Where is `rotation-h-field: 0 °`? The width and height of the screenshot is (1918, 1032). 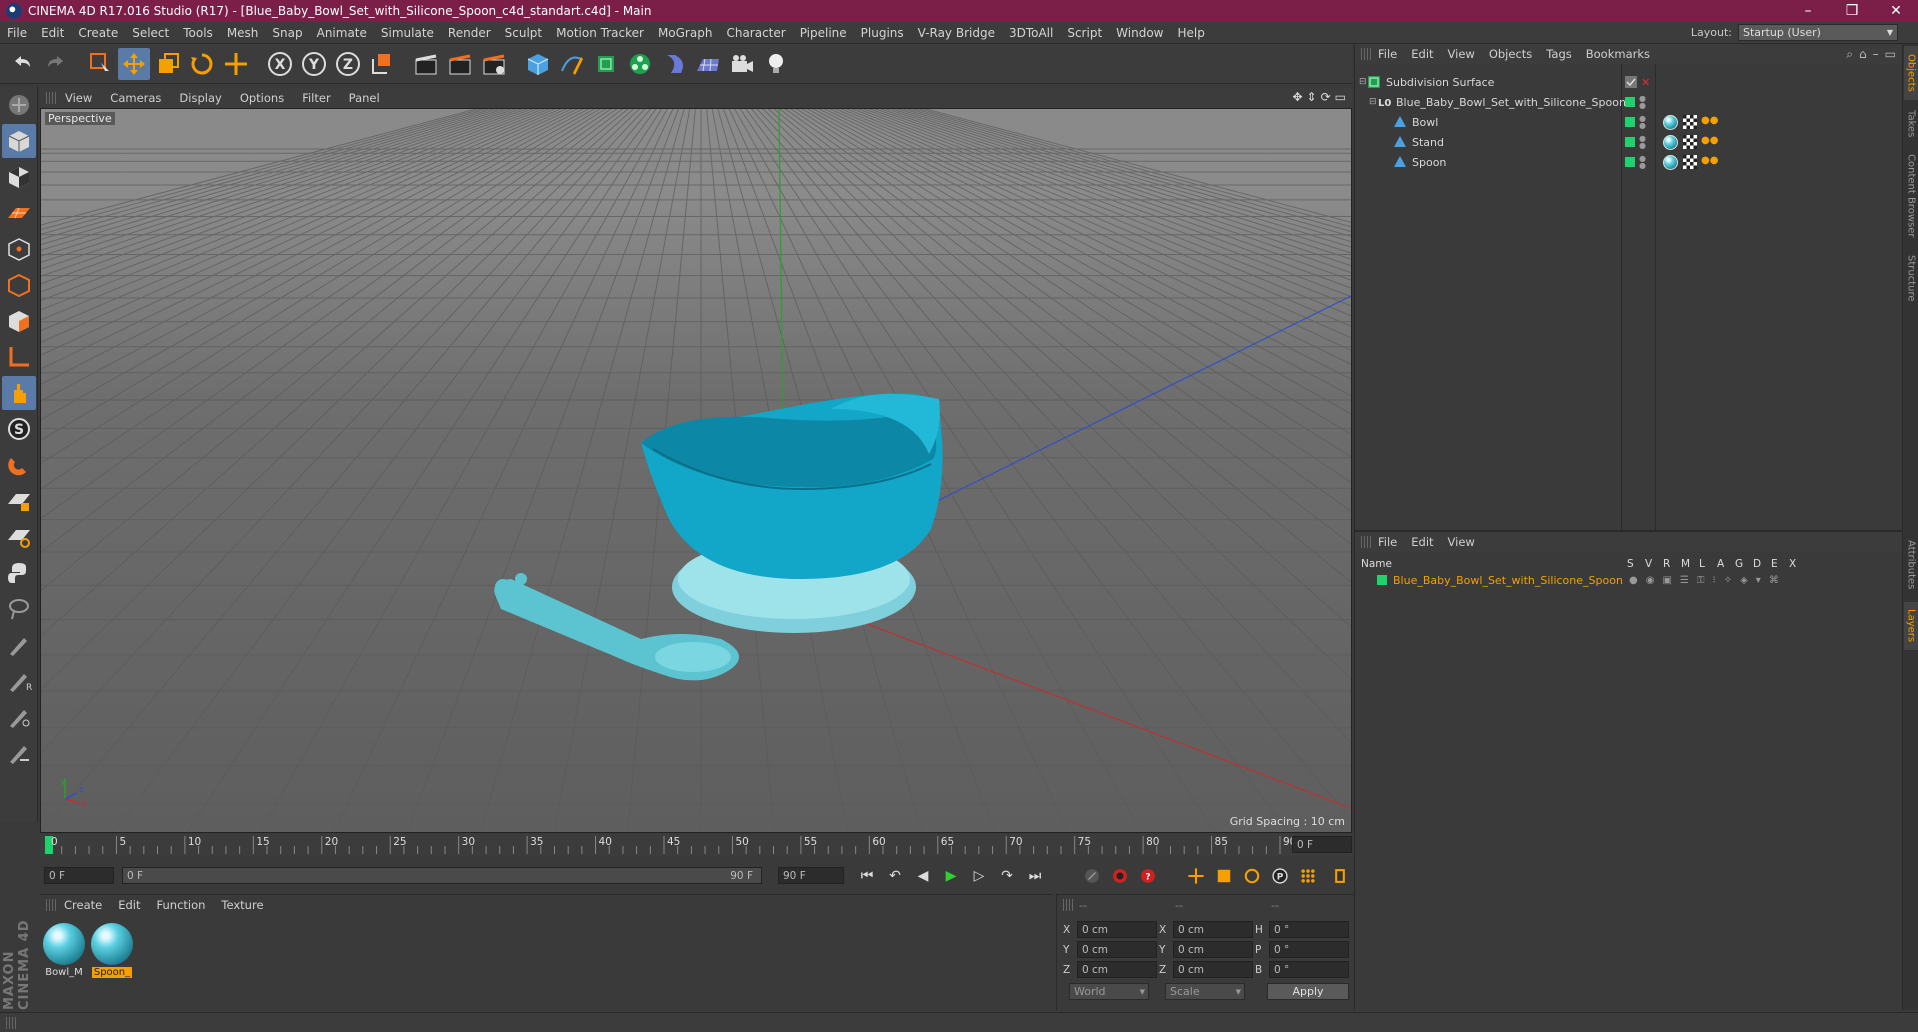 rotation-h-field: 0 ° is located at coordinates (1309, 929).